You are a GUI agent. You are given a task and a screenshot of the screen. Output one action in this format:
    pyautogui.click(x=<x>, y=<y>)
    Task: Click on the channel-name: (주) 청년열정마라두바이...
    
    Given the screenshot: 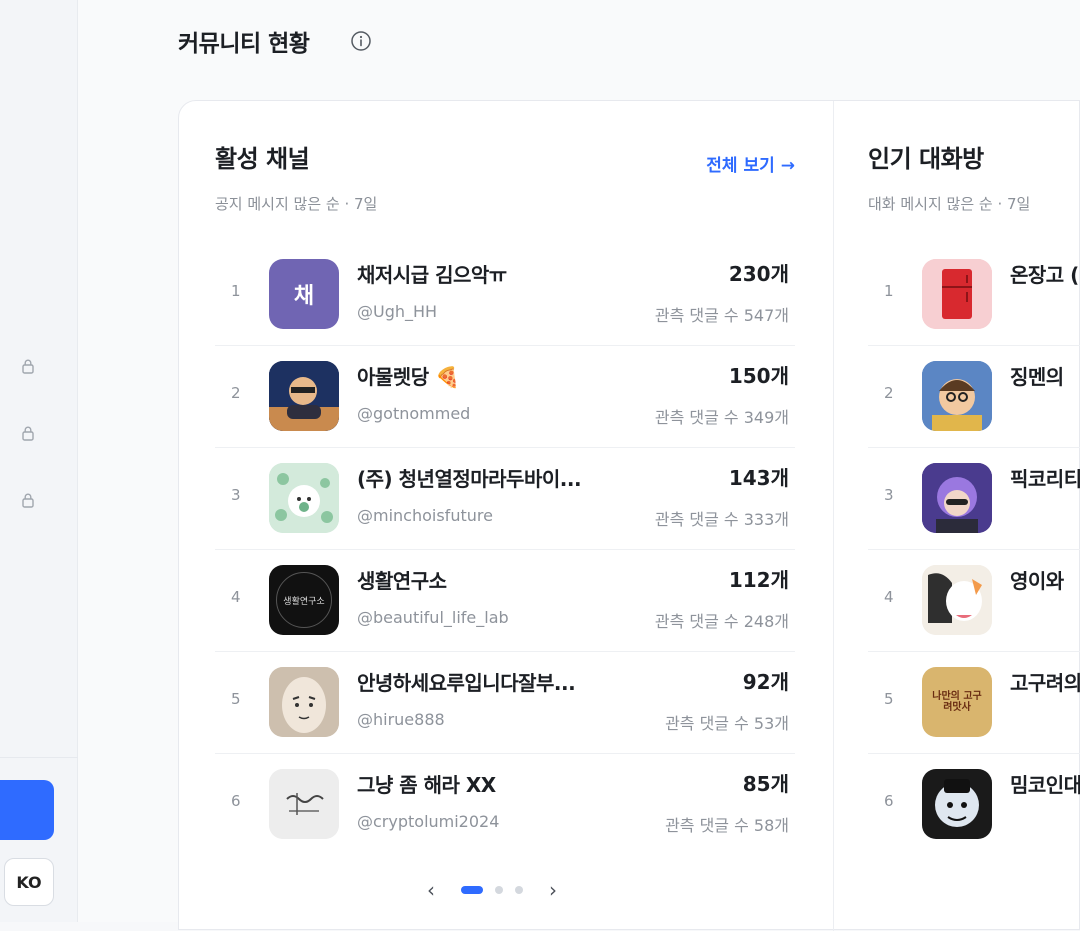 What is the action you would take?
    pyautogui.click(x=469, y=479)
    